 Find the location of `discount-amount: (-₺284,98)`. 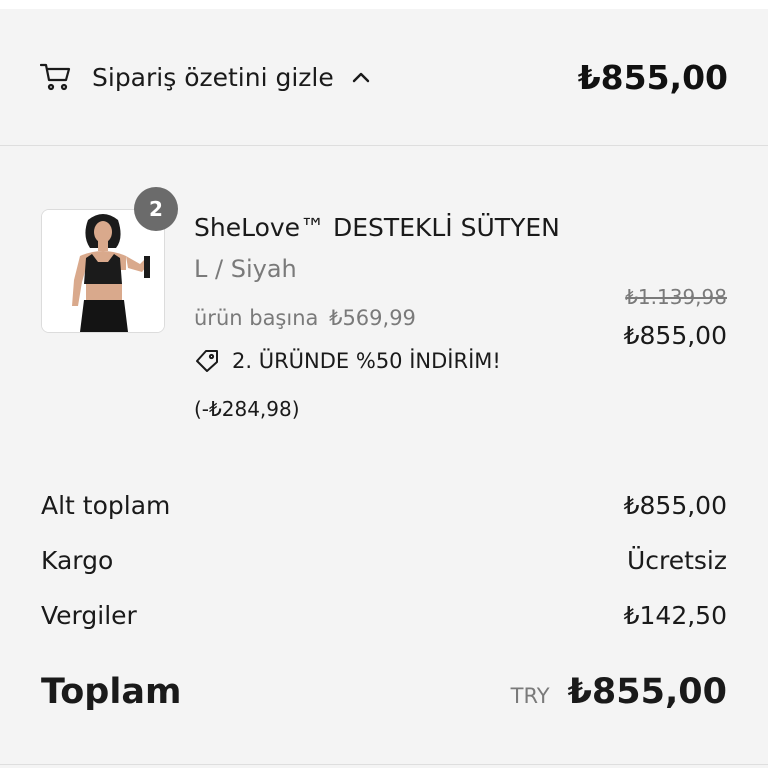

discount-amount: (-₺284,98) is located at coordinates (247, 409).